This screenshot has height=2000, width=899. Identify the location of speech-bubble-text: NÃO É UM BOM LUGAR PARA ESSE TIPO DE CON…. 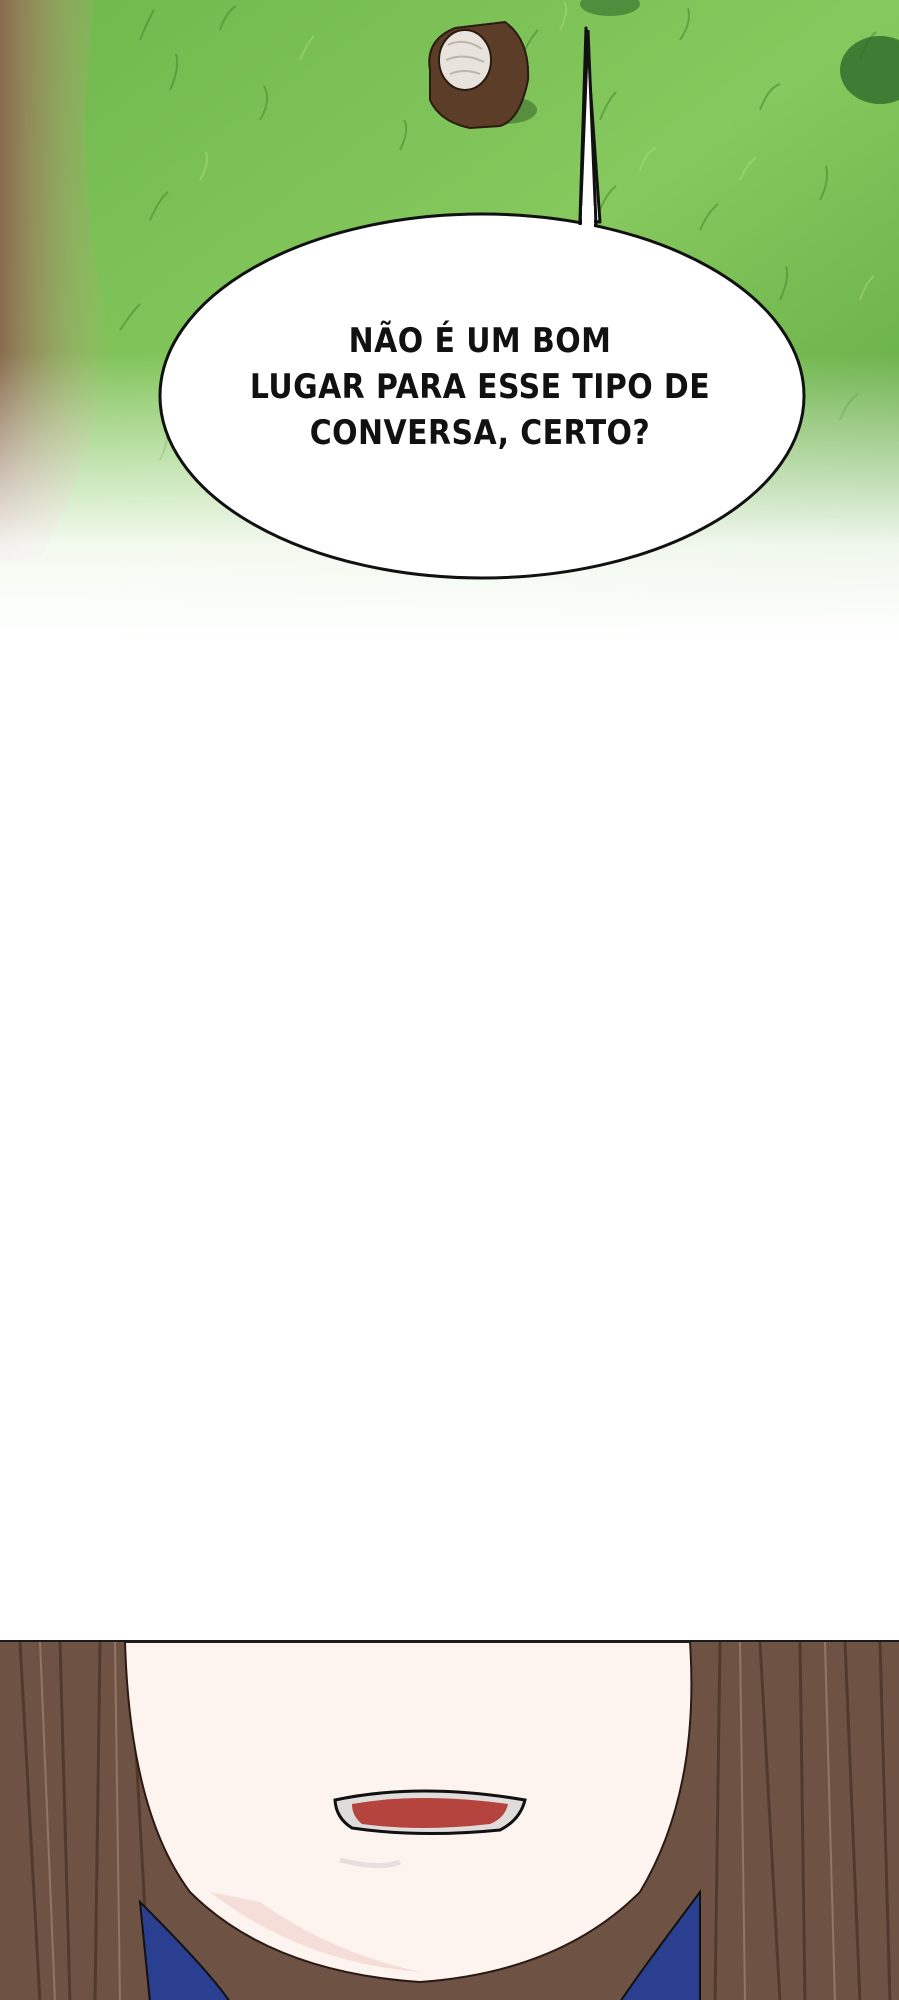
(480, 387).